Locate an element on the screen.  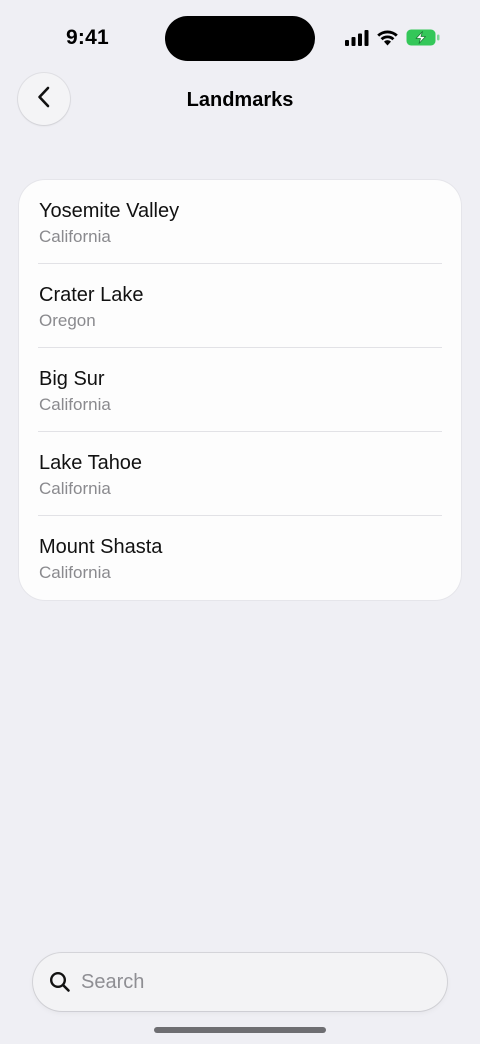
landmark-name: Mount Shasta is located at coordinates (101, 547).